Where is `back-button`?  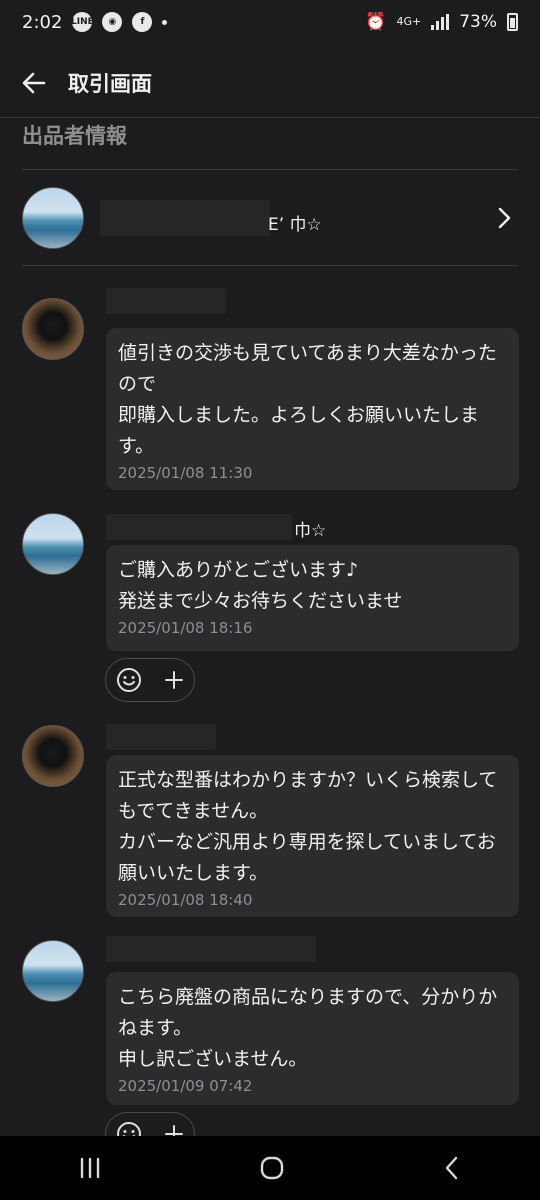 back-button is located at coordinates (34, 83).